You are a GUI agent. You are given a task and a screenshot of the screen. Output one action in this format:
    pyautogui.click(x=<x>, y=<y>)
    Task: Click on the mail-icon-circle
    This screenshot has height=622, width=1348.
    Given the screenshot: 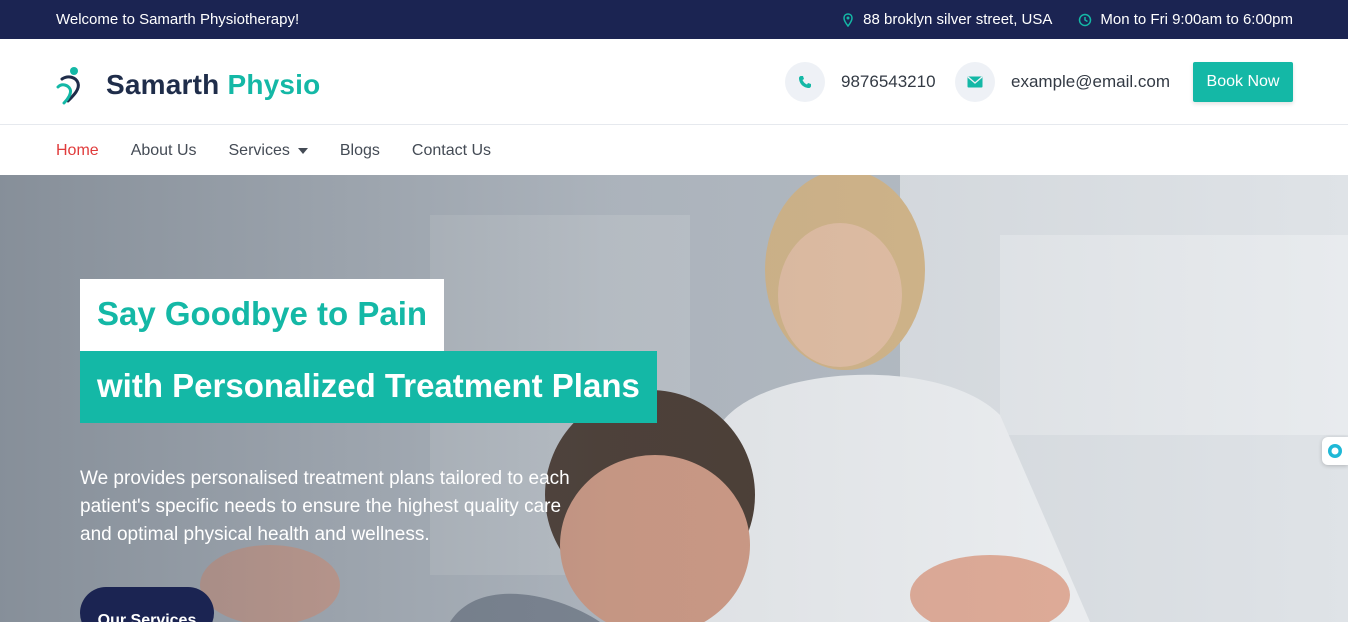 What is the action you would take?
    pyautogui.click(x=975, y=82)
    